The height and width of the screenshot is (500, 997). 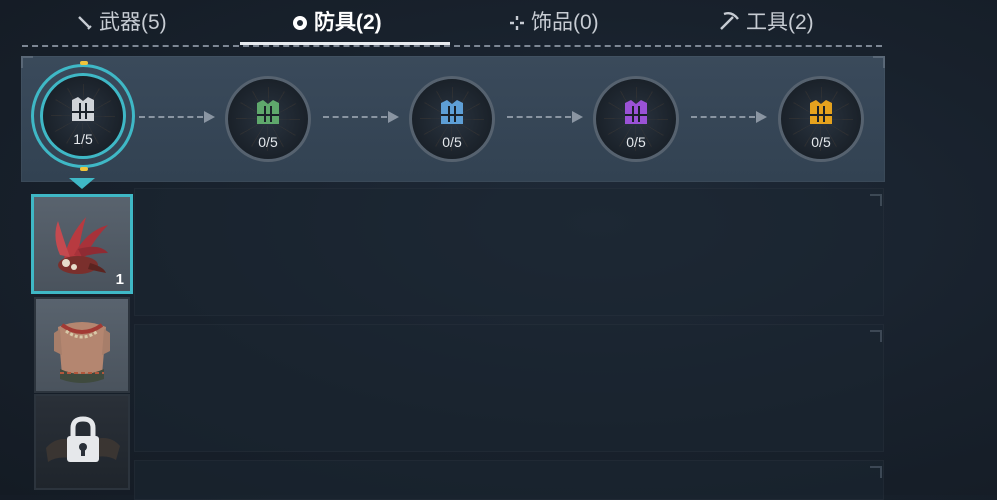 What do you see at coordinates (133, 22) in the screenshot?
I see `tab-weapons-label: 武器(5)` at bounding box center [133, 22].